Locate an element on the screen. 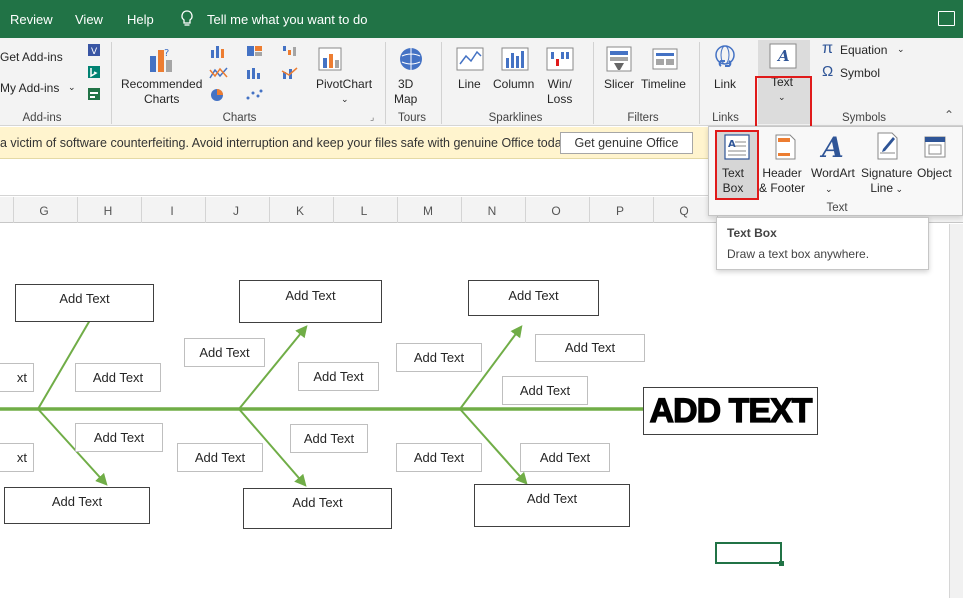  link-button: Link is located at coordinates (725, 84).